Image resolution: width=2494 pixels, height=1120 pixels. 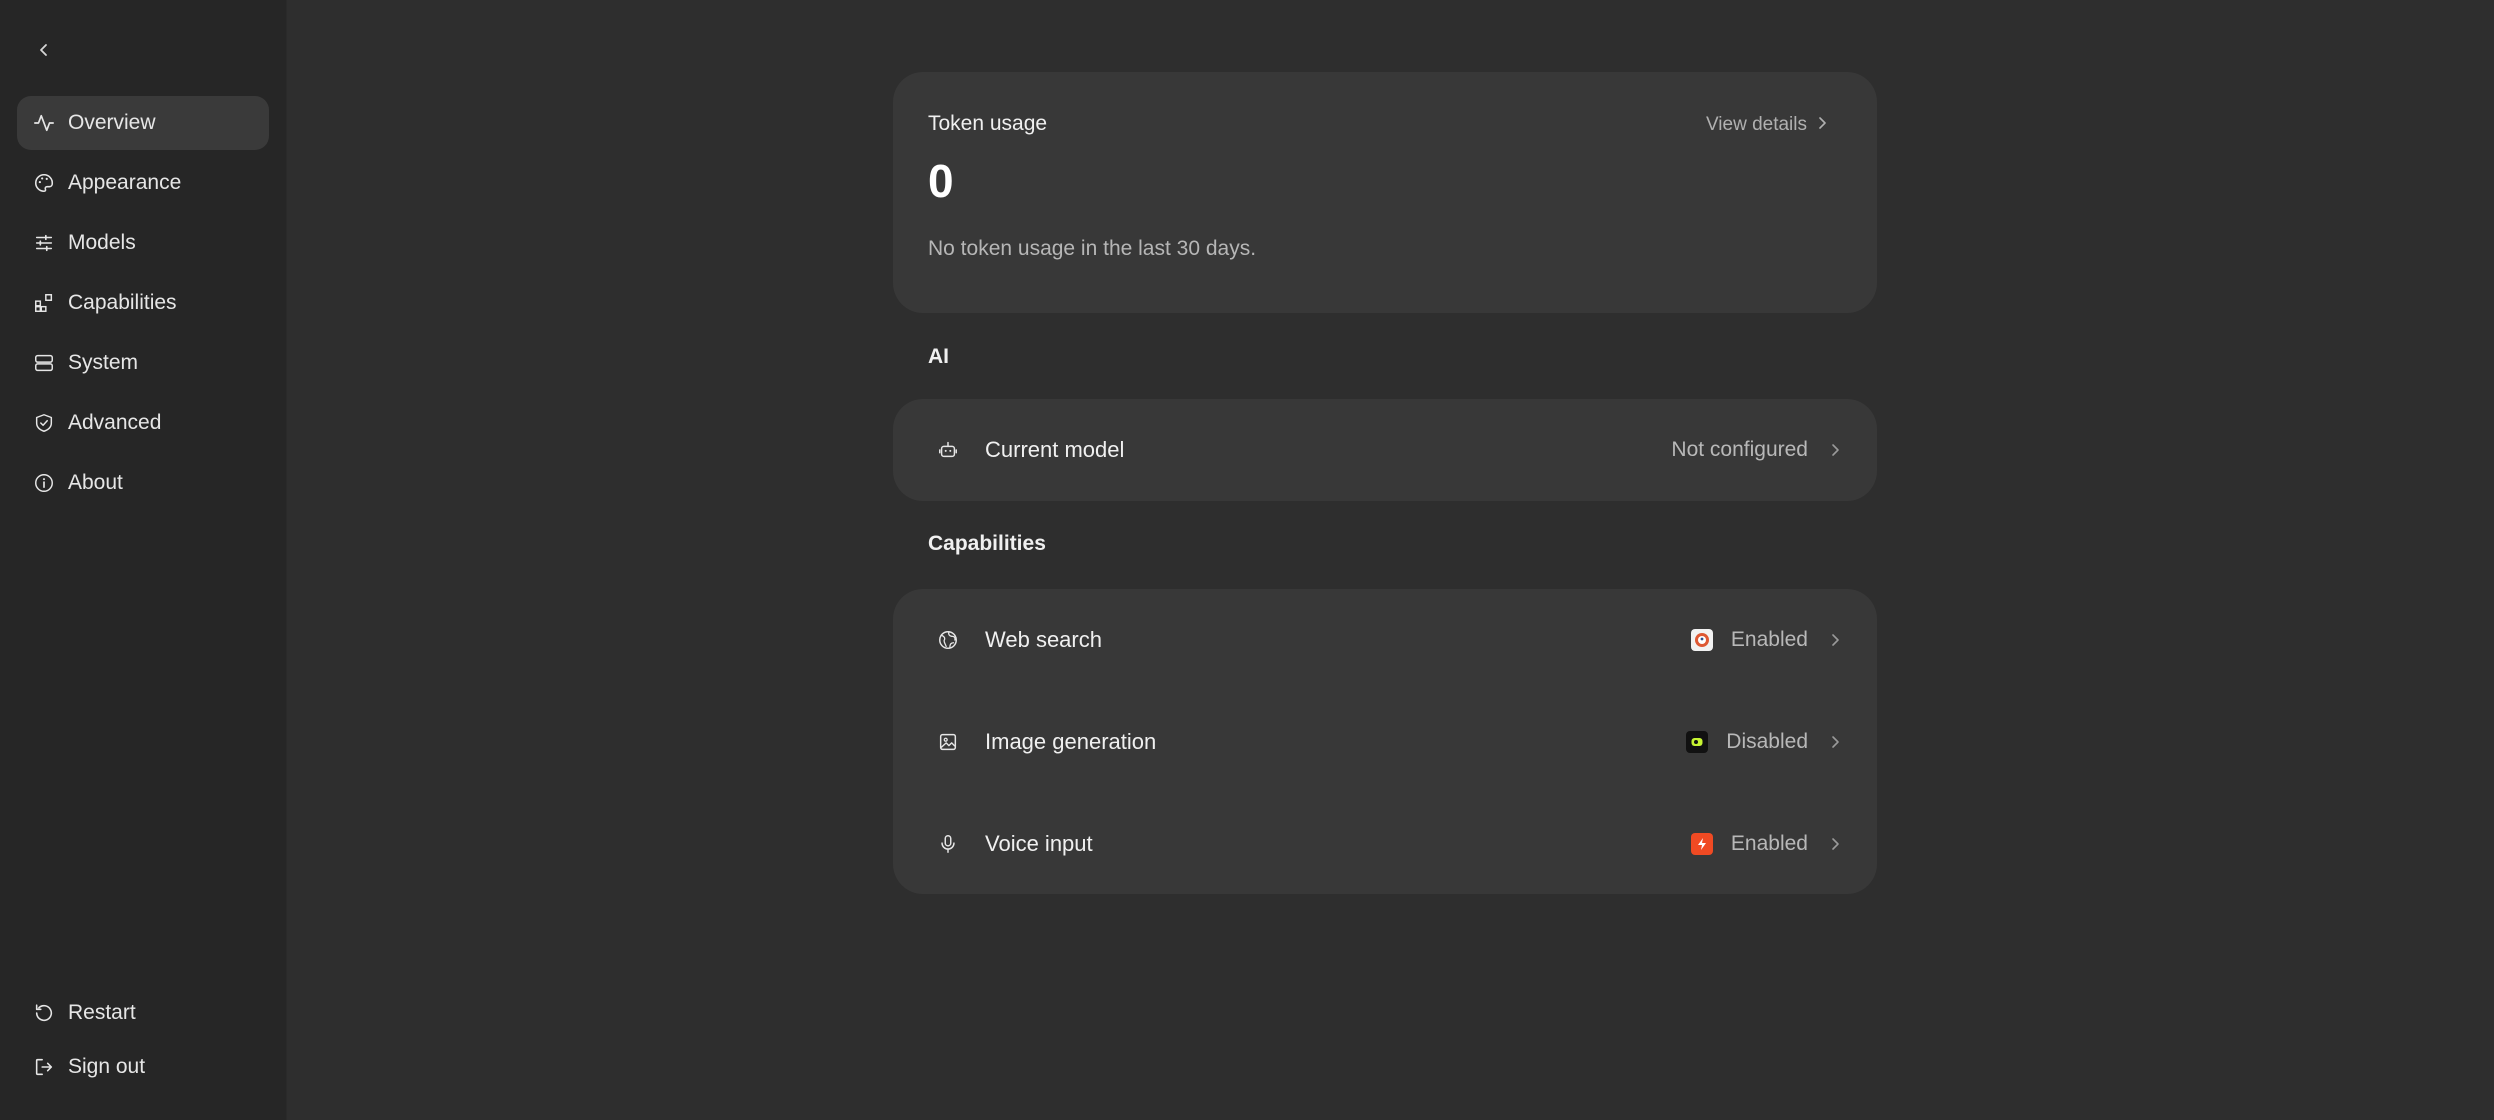 I want to click on voice-input-label: Voice input, so click(x=1039, y=843).